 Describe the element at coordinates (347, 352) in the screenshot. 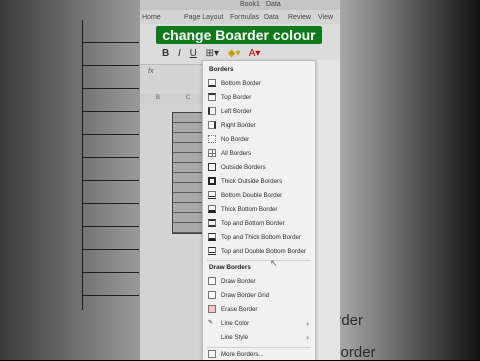

I see `background-text: n Border` at that location.